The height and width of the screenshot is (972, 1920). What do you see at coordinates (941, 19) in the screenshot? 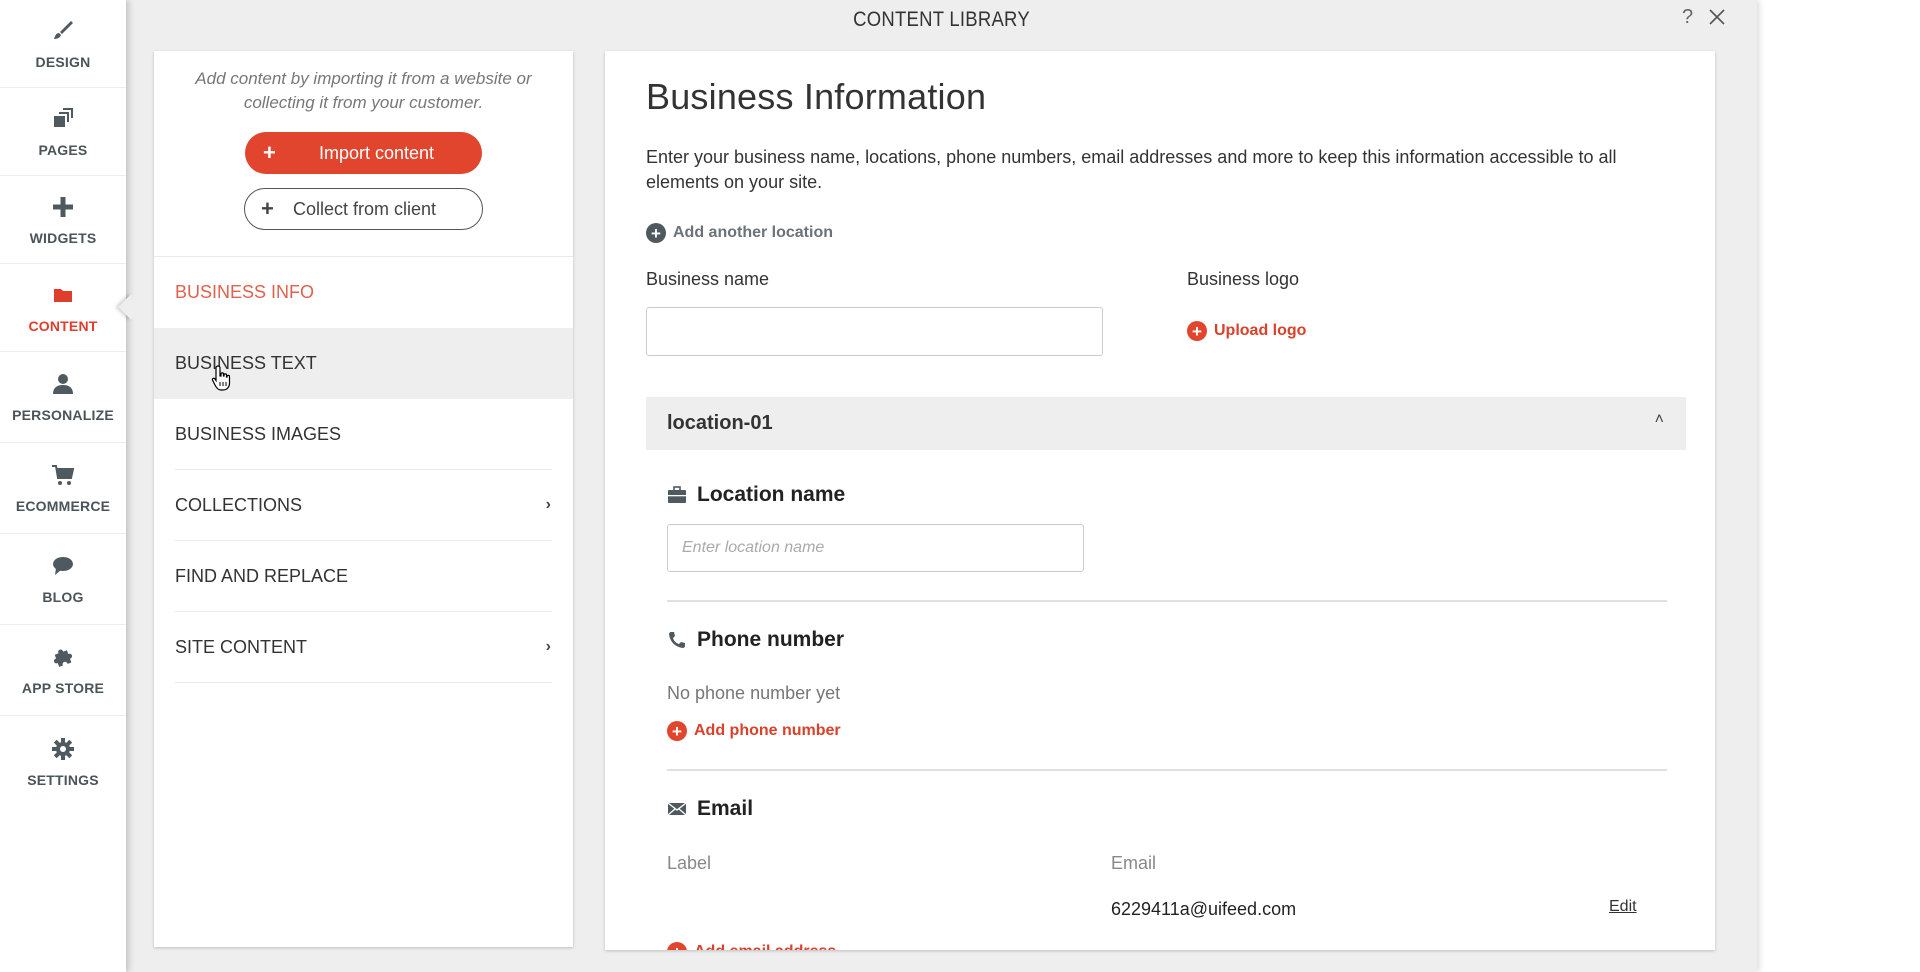
I see `modal-title: CONTENT LIBRARY` at bounding box center [941, 19].